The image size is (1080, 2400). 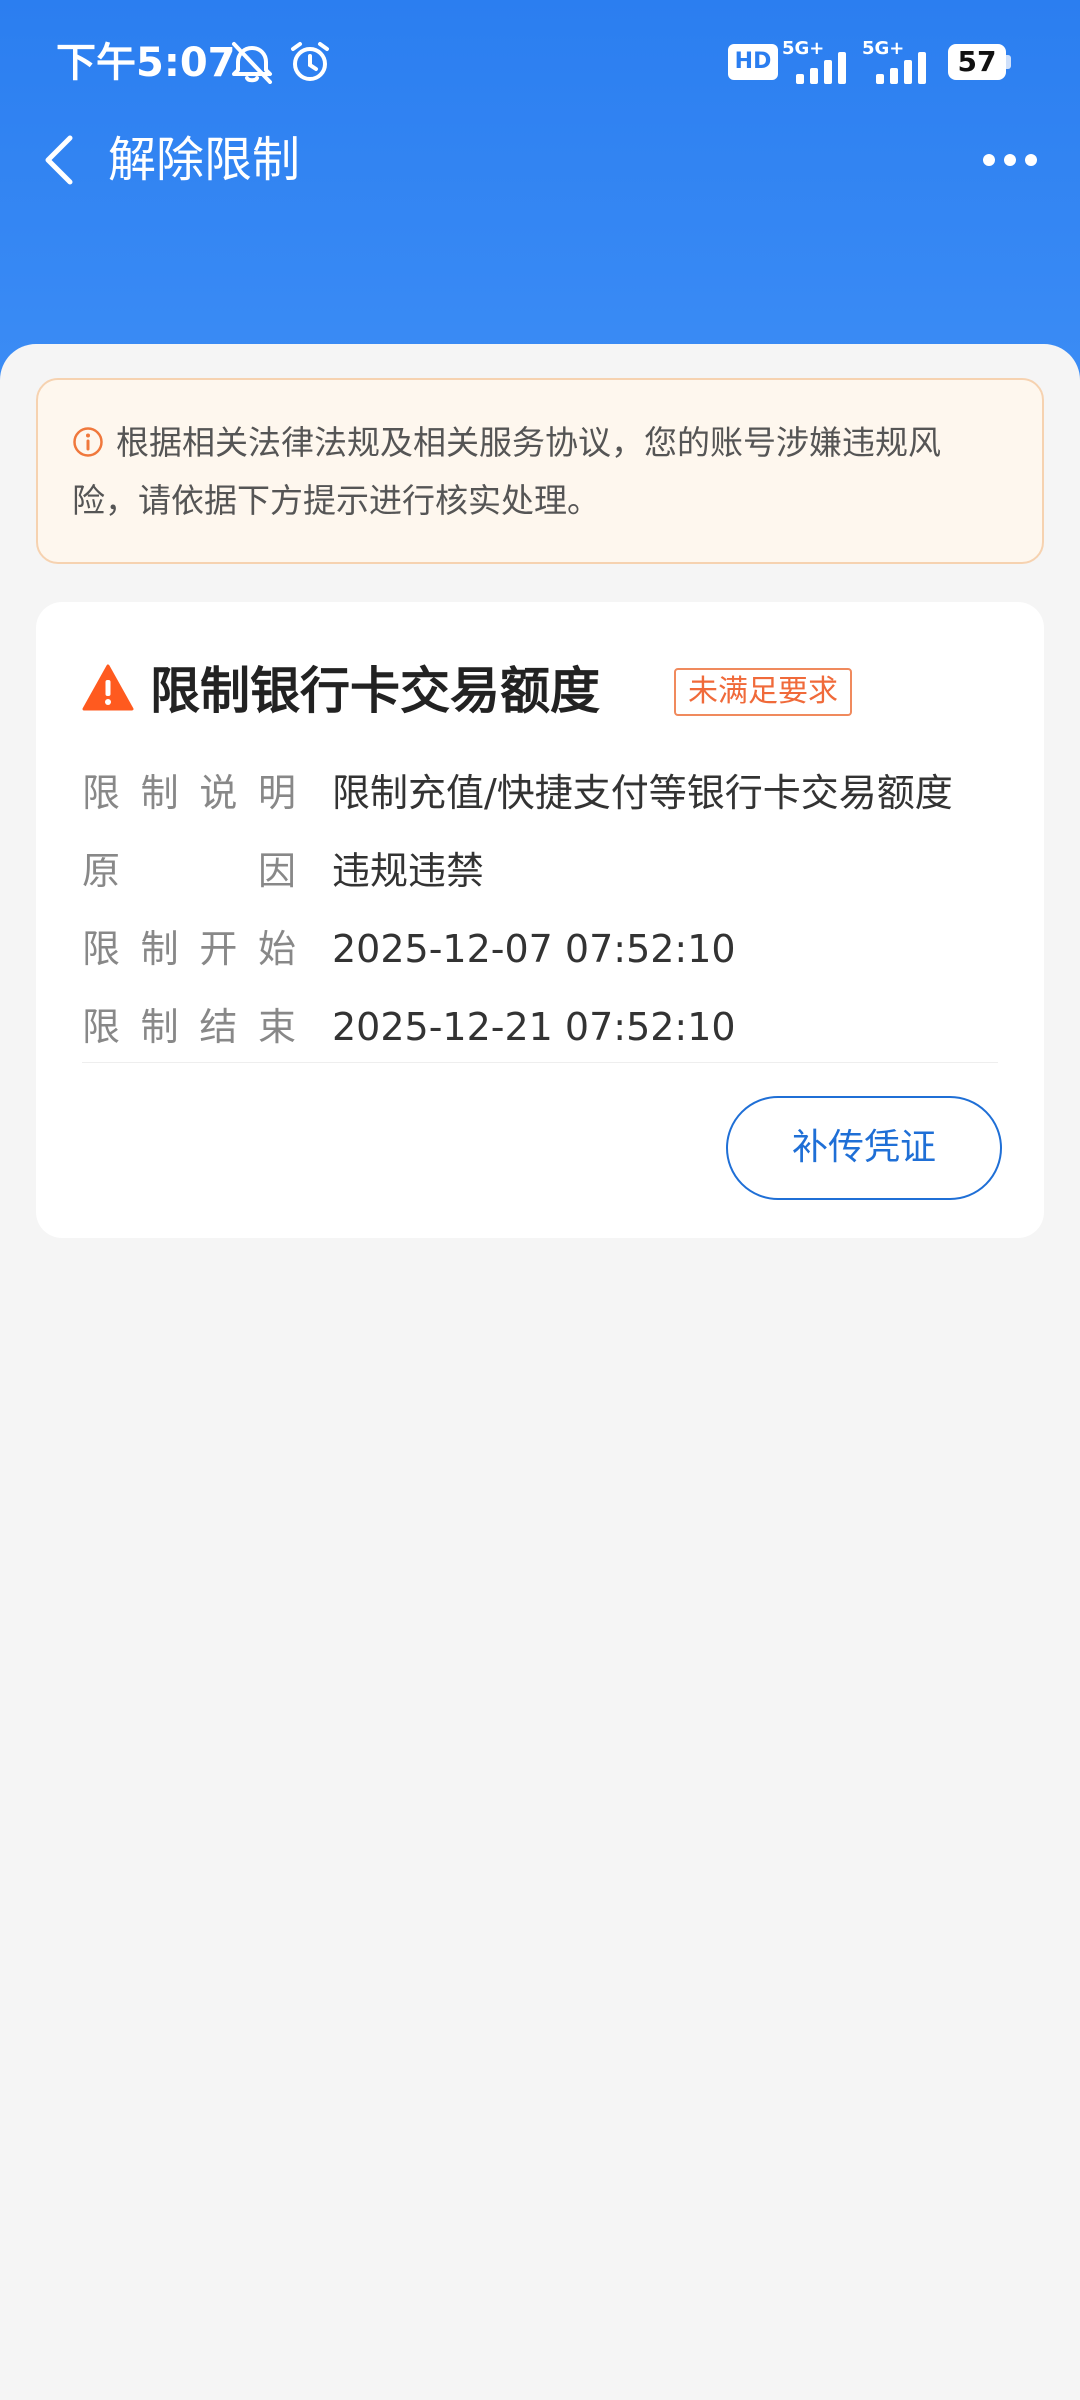 I want to click on label-char: 明, so click(x=276, y=793).